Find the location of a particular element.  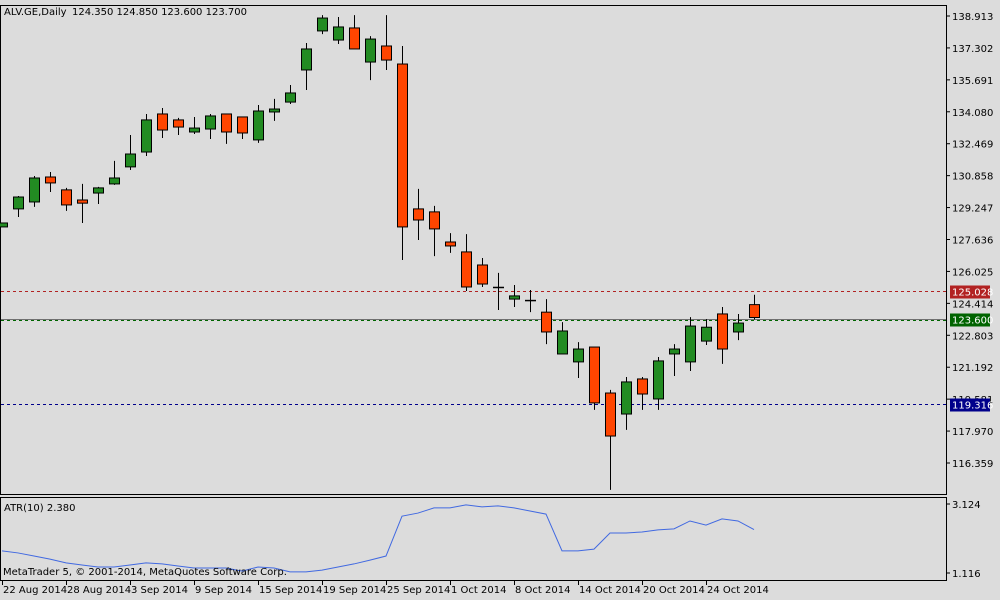

date-label: 28 Aug 2014 is located at coordinates (99, 590).